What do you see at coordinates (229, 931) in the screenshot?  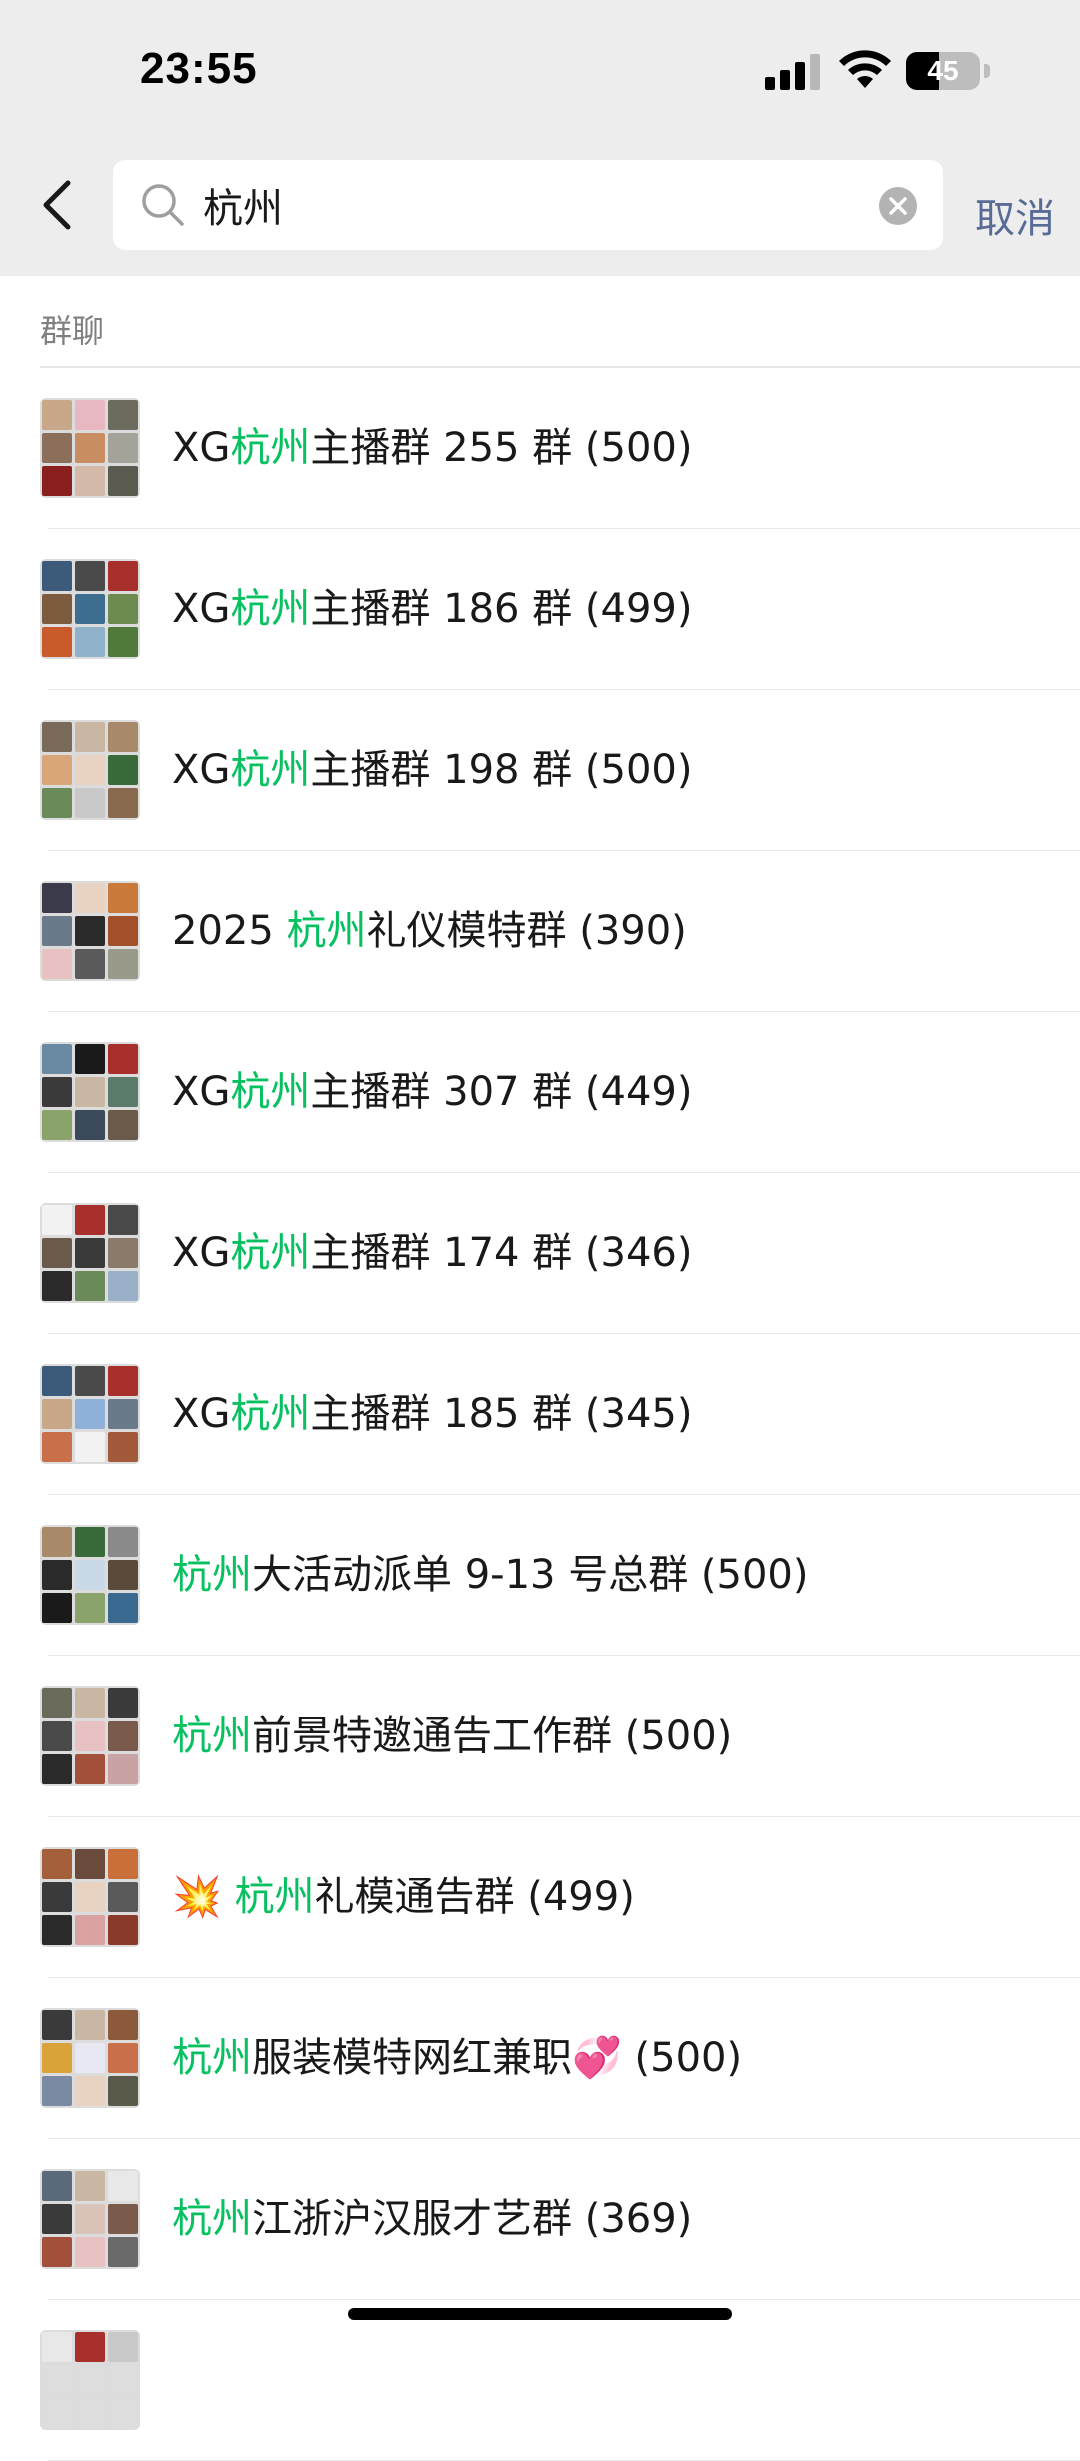 I see `group-name-prefix: 2025` at bounding box center [229, 931].